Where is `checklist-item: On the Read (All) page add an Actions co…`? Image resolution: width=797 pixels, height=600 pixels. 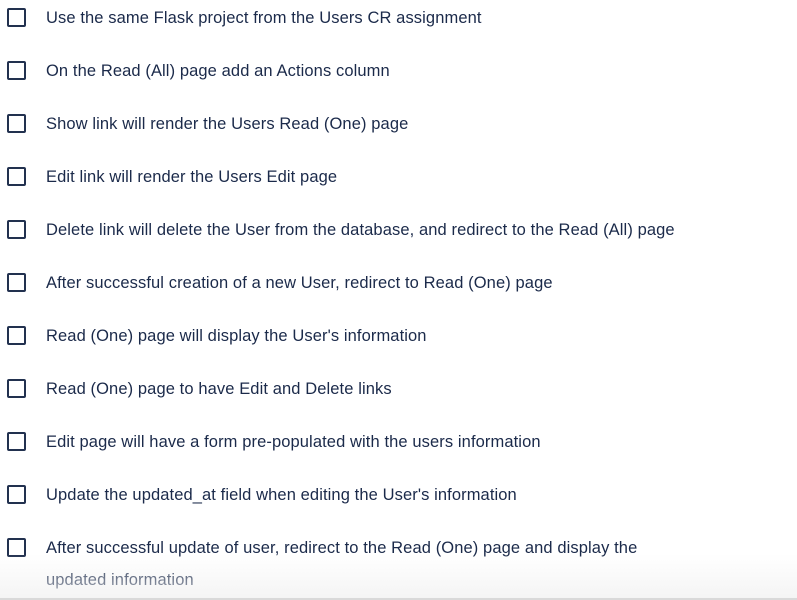 checklist-item: On the Read (All) page add an Actions co… is located at coordinates (398, 79).